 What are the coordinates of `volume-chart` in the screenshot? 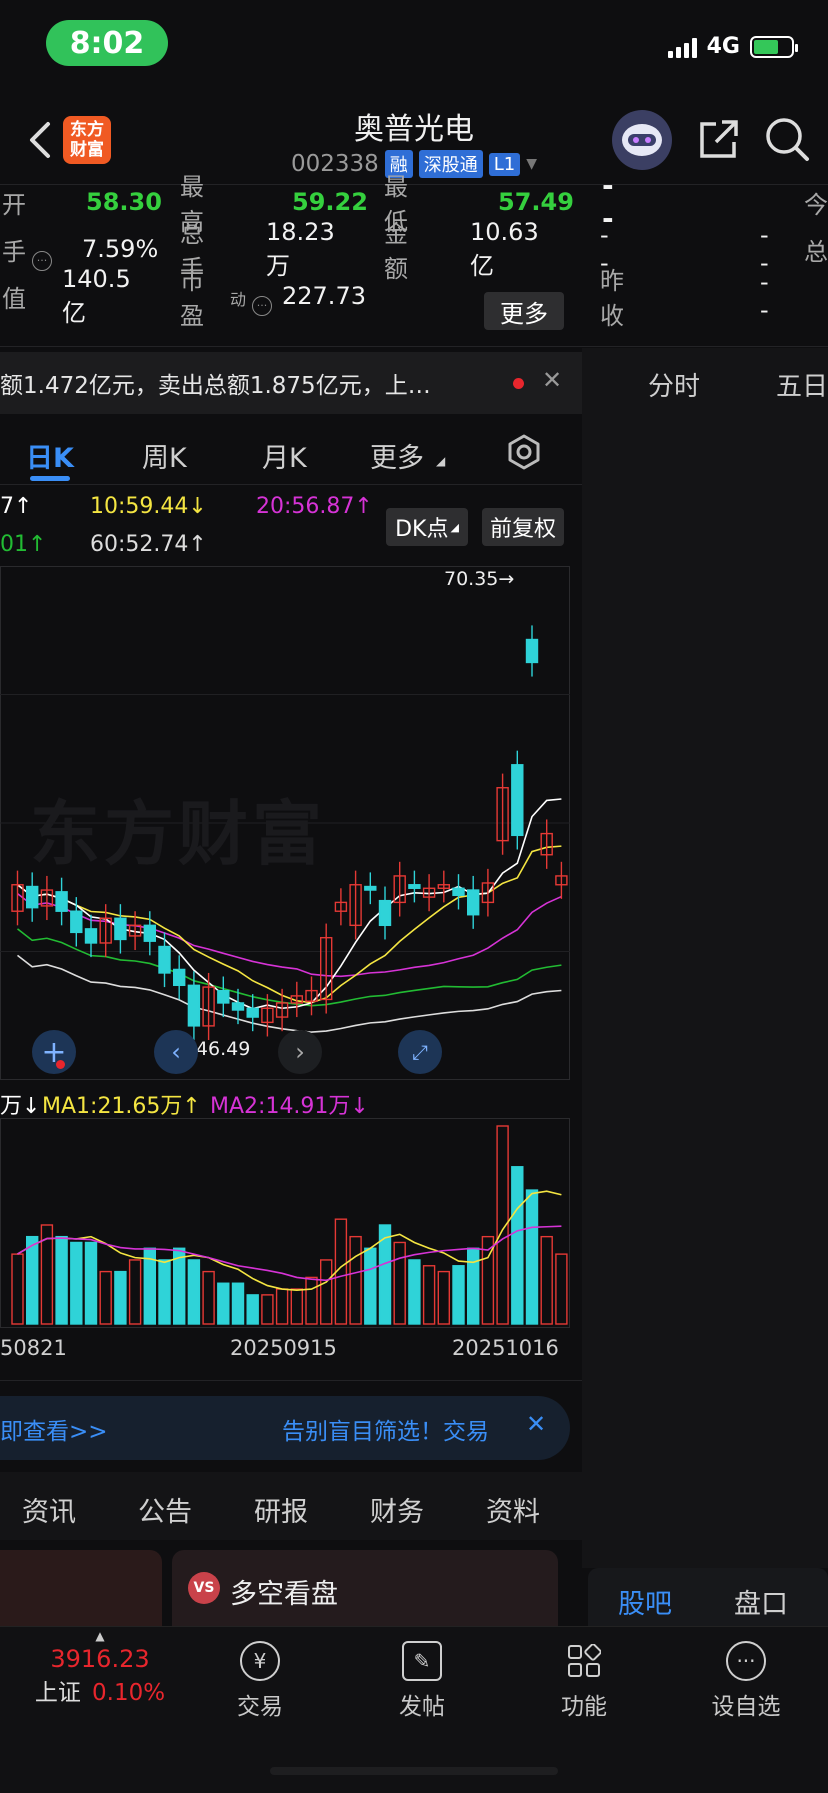 It's located at (285, 1223).